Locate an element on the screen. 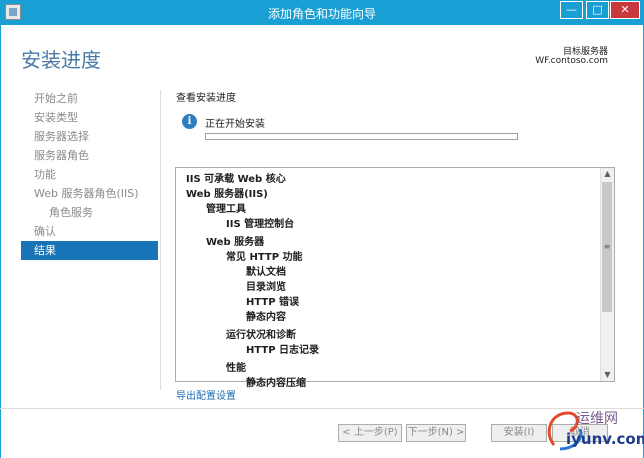 The width and height of the screenshot is (644, 458). scroll-thumb: ≡ is located at coordinates (607, 247).